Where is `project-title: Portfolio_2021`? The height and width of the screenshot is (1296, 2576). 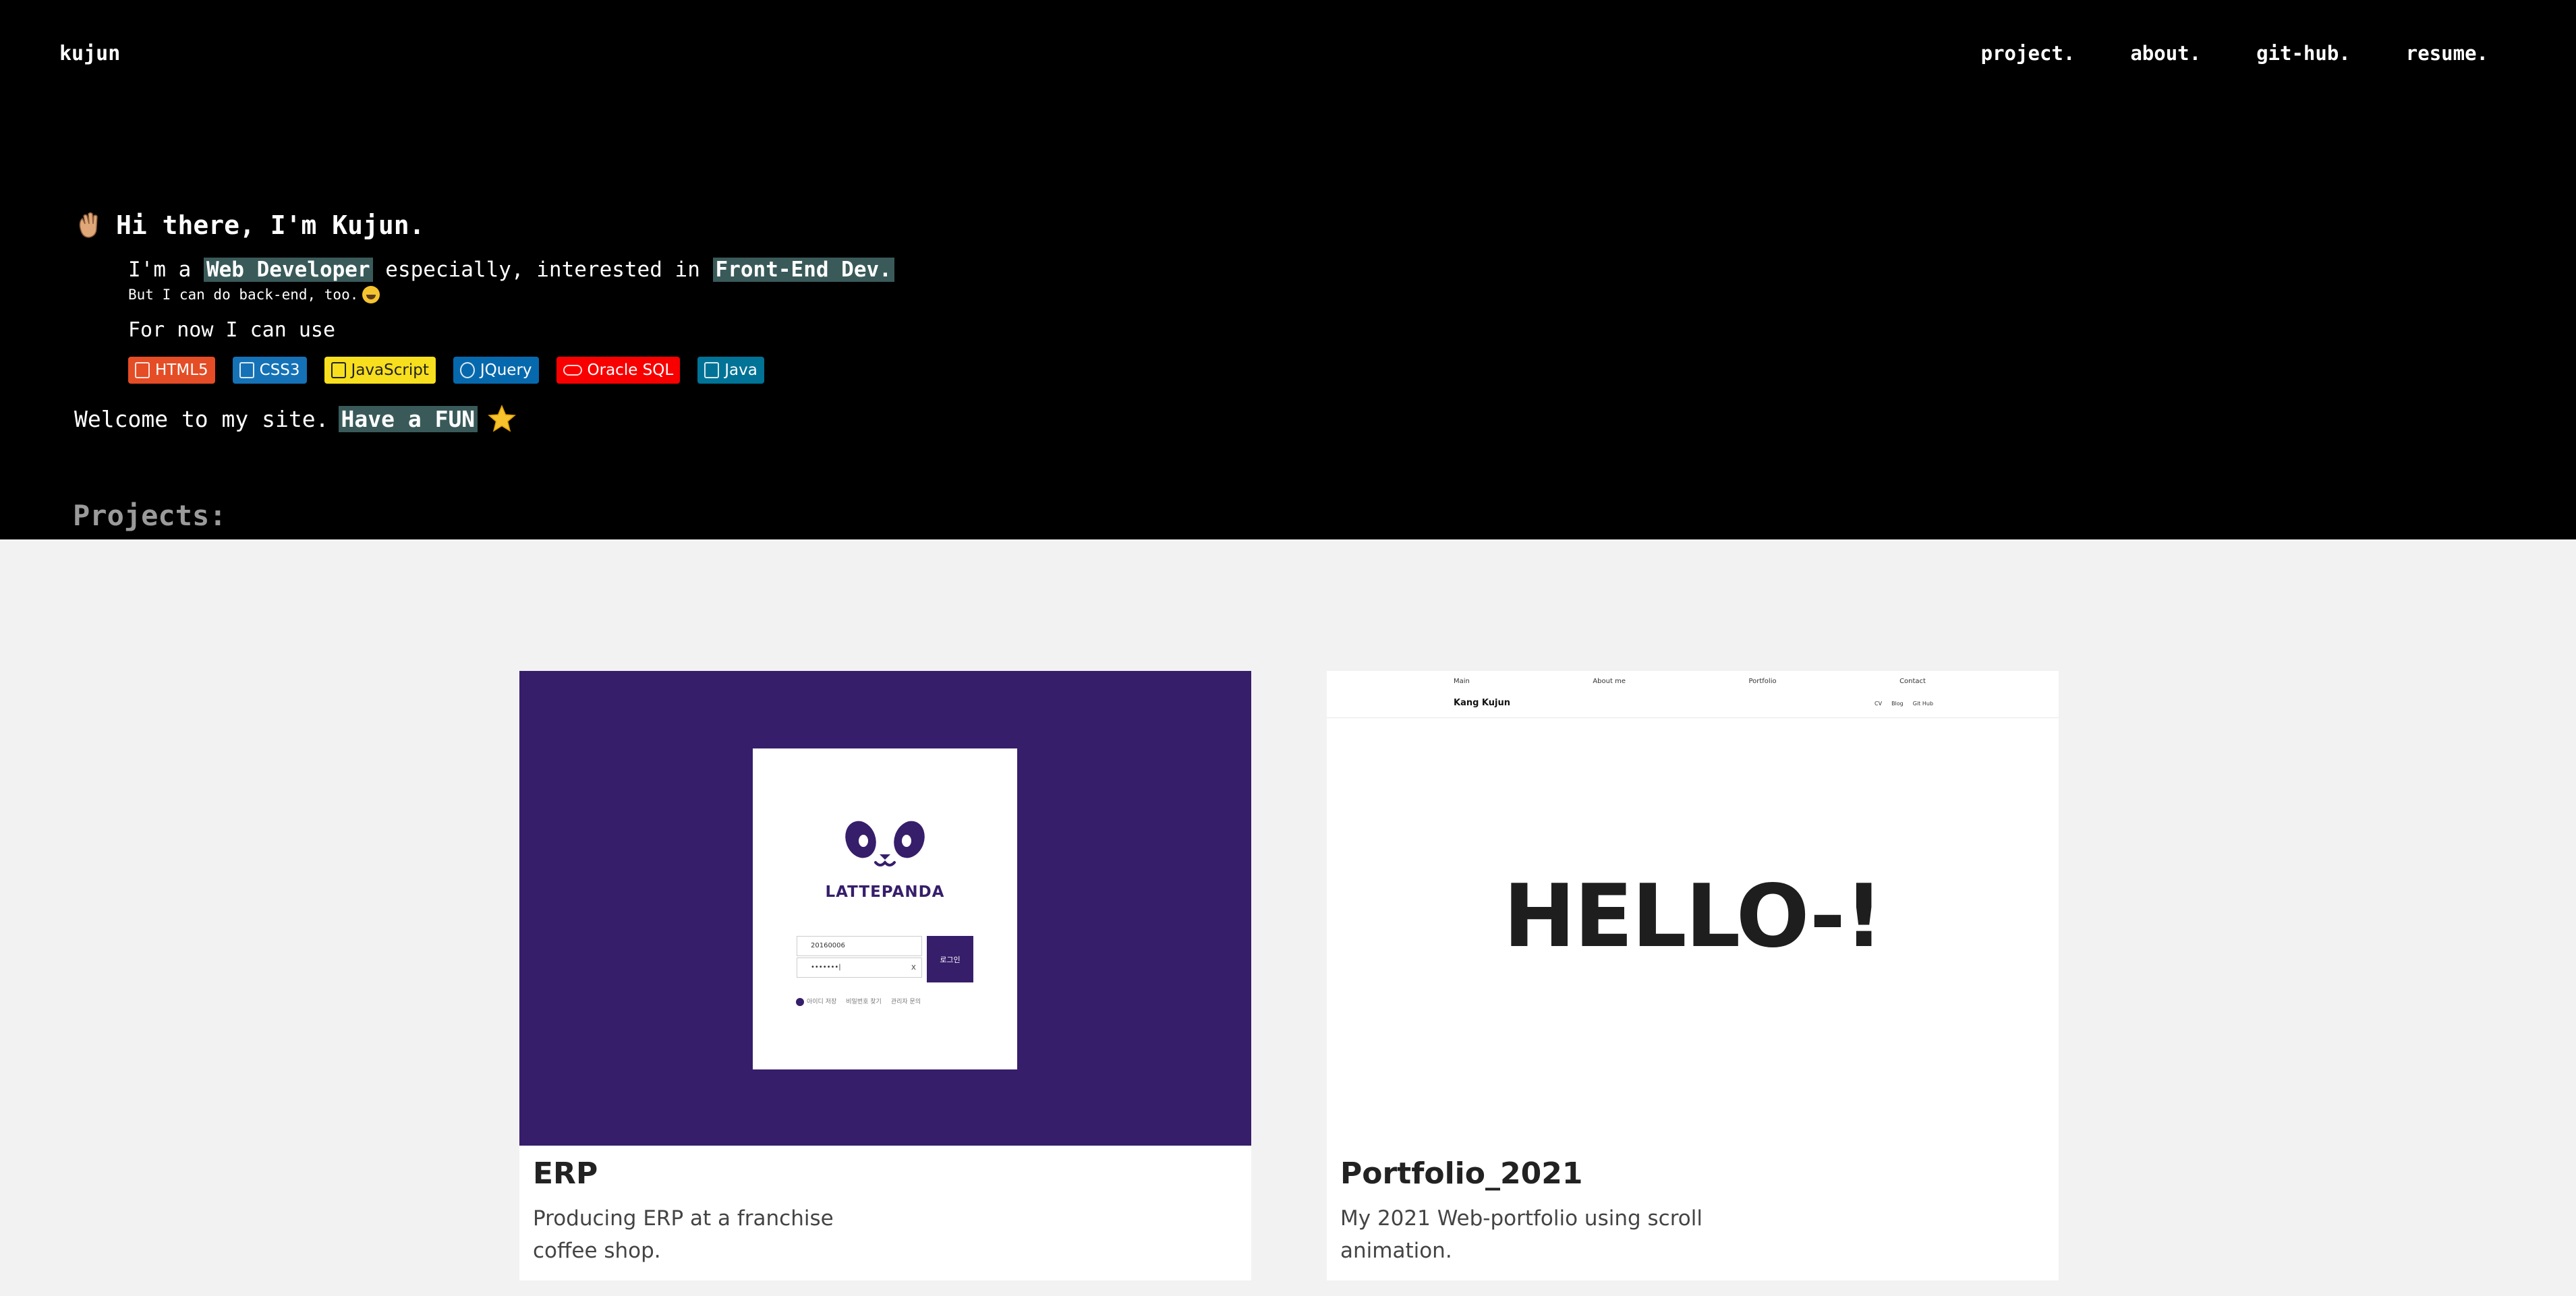 project-title: Portfolio_2021 is located at coordinates (1461, 1173).